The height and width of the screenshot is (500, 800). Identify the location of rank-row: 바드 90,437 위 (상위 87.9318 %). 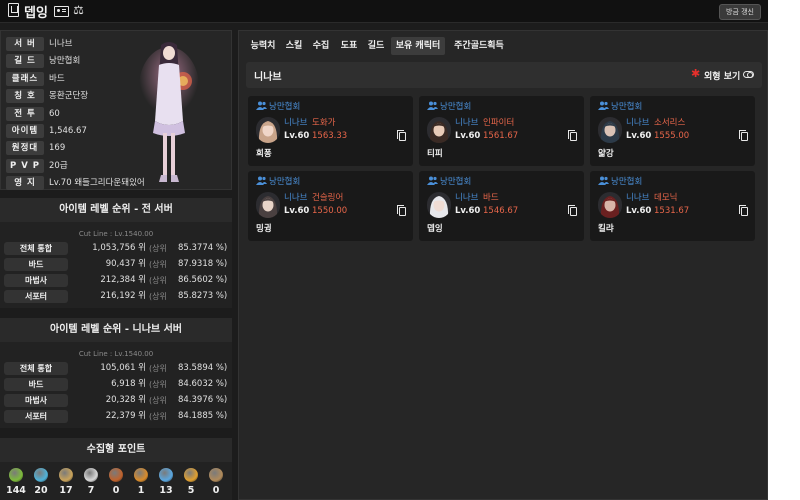
(116, 264).